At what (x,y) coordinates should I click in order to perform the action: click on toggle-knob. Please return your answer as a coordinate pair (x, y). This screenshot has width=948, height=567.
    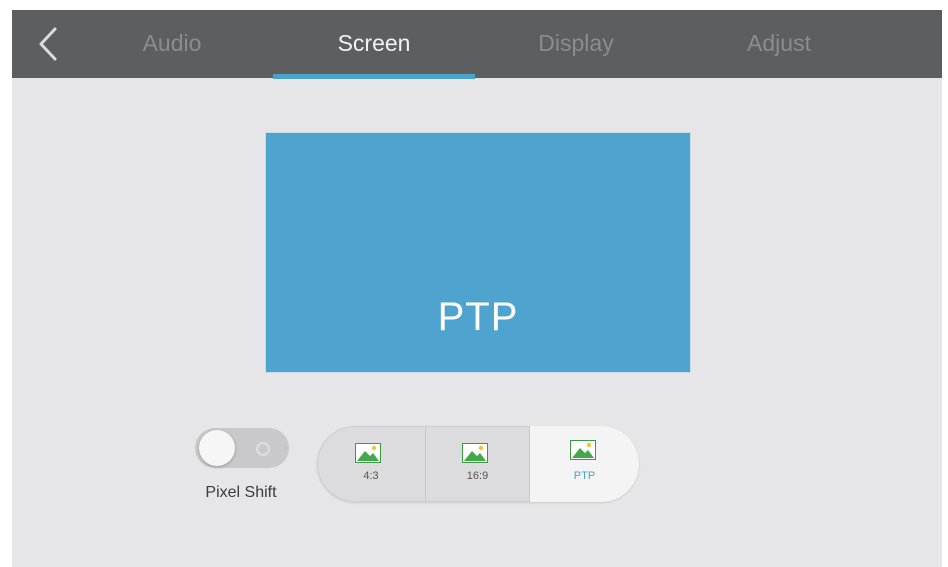
    Looking at the image, I should click on (217, 448).